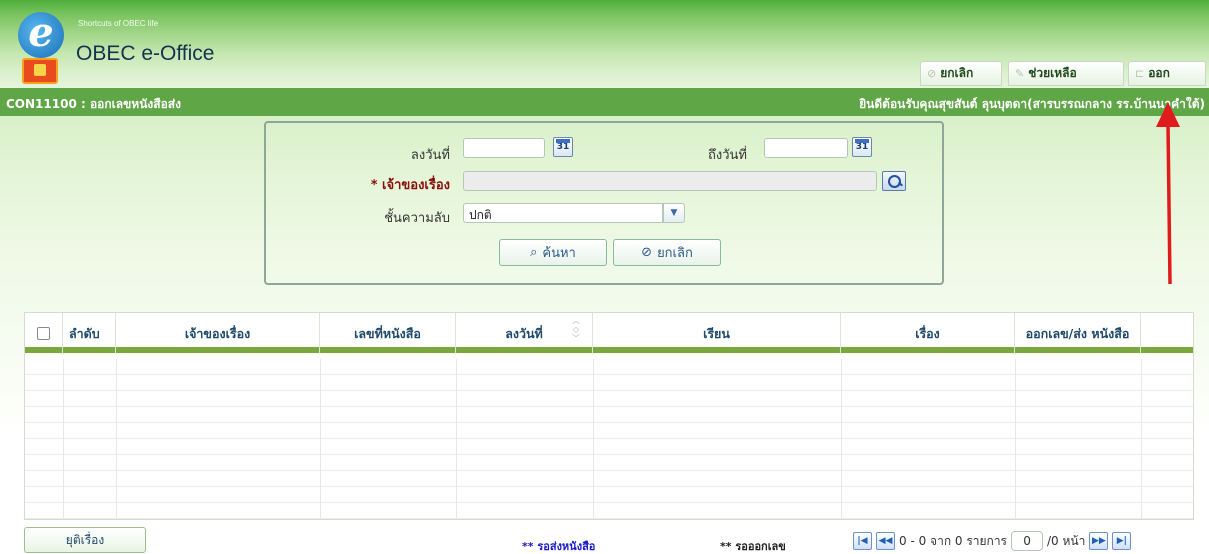  Describe the element at coordinates (118, 23) in the screenshot. I see `app-tagline: Shortcuts of OBEC life` at that location.